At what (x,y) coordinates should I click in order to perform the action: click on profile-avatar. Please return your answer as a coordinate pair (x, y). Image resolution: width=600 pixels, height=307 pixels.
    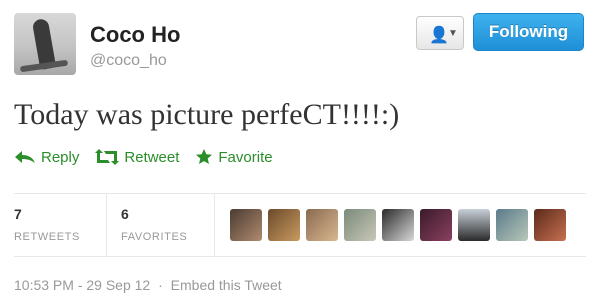
    Looking at the image, I should click on (45, 44).